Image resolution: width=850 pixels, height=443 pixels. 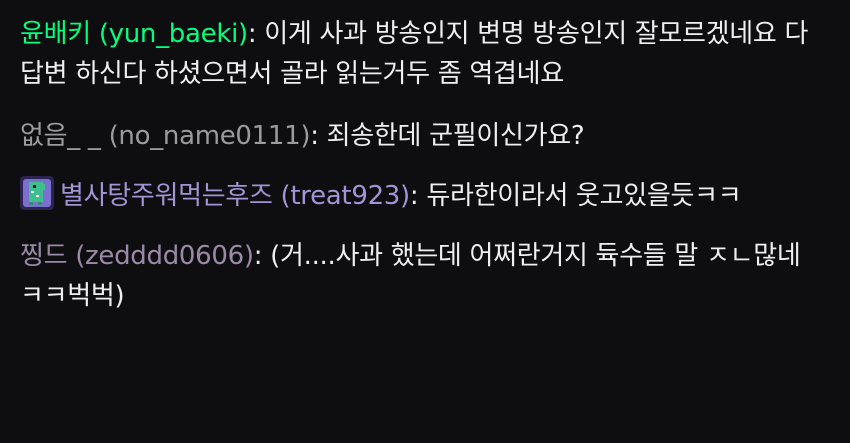 I want to click on chat-username: 윤배키 (yun_baeki), so click(x=134, y=34).